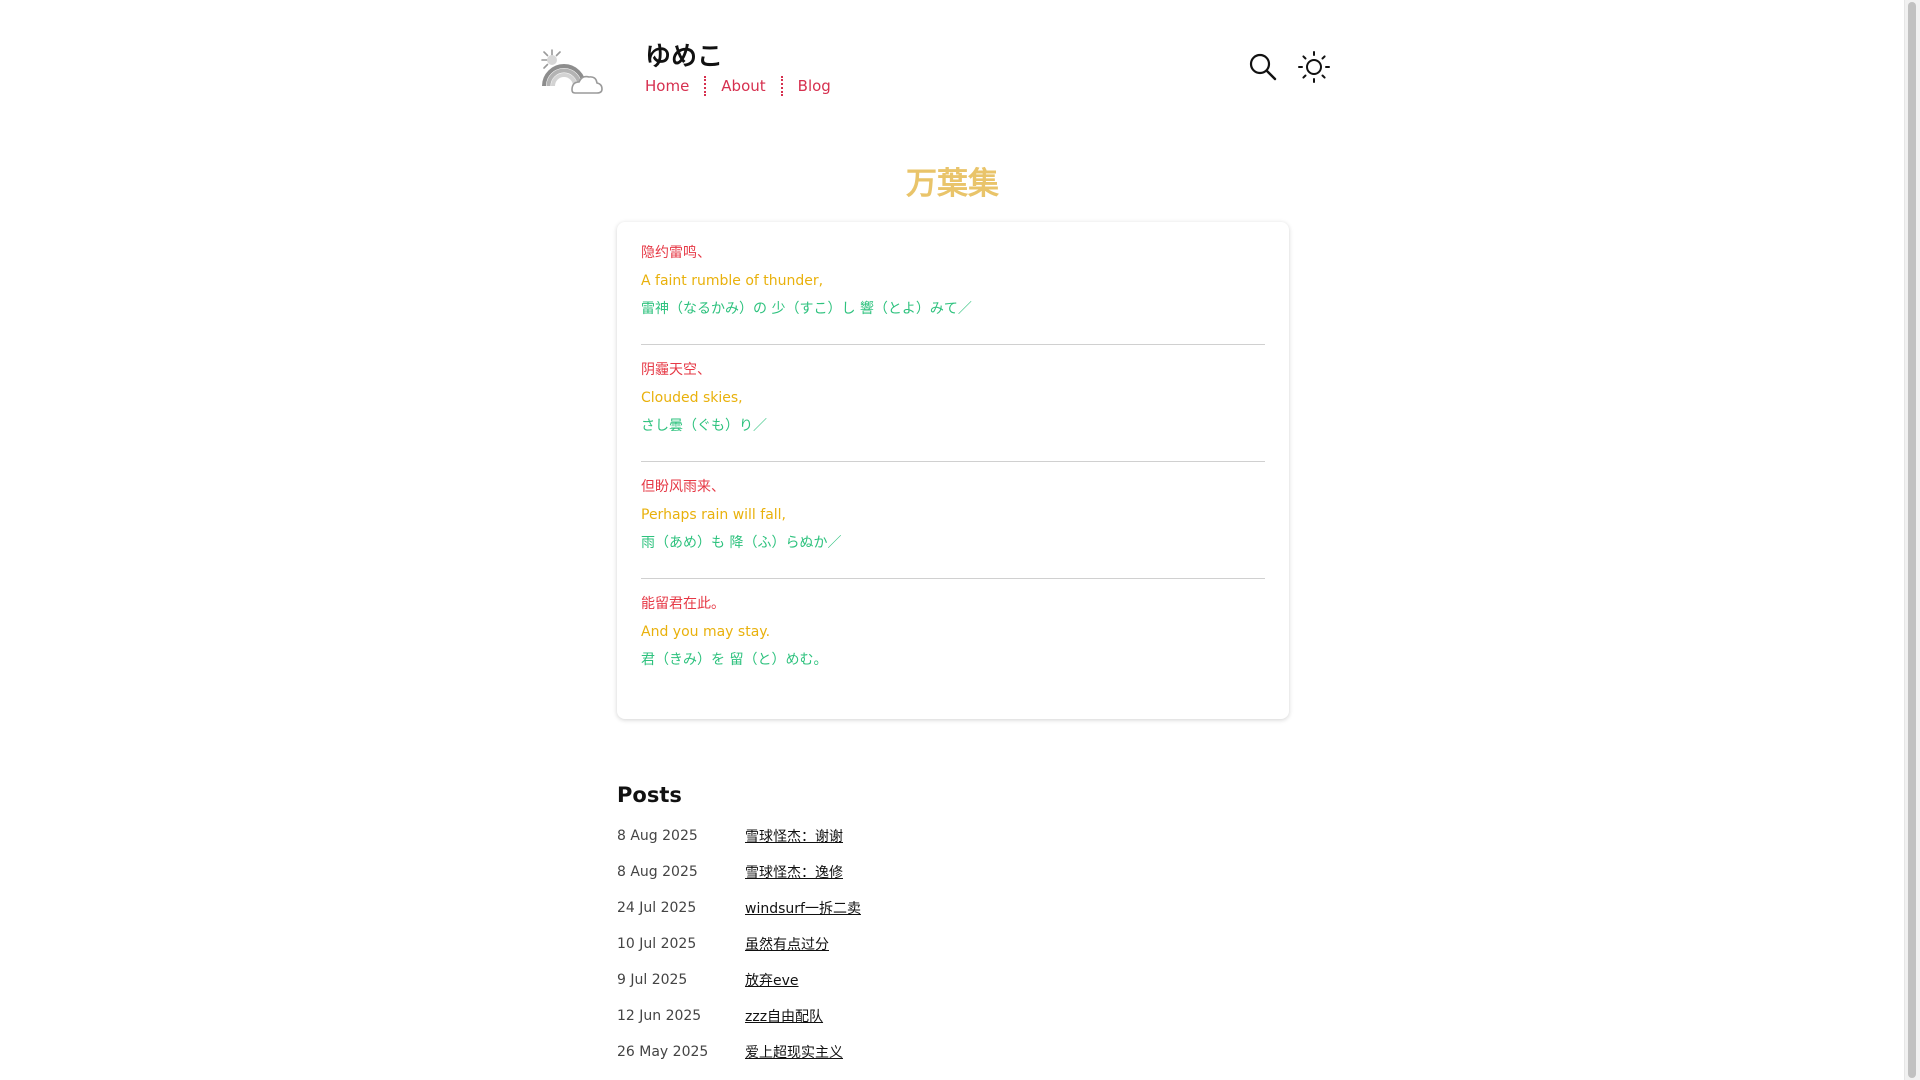  I want to click on post-link: windsurf一拆二卖, so click(803, 908).